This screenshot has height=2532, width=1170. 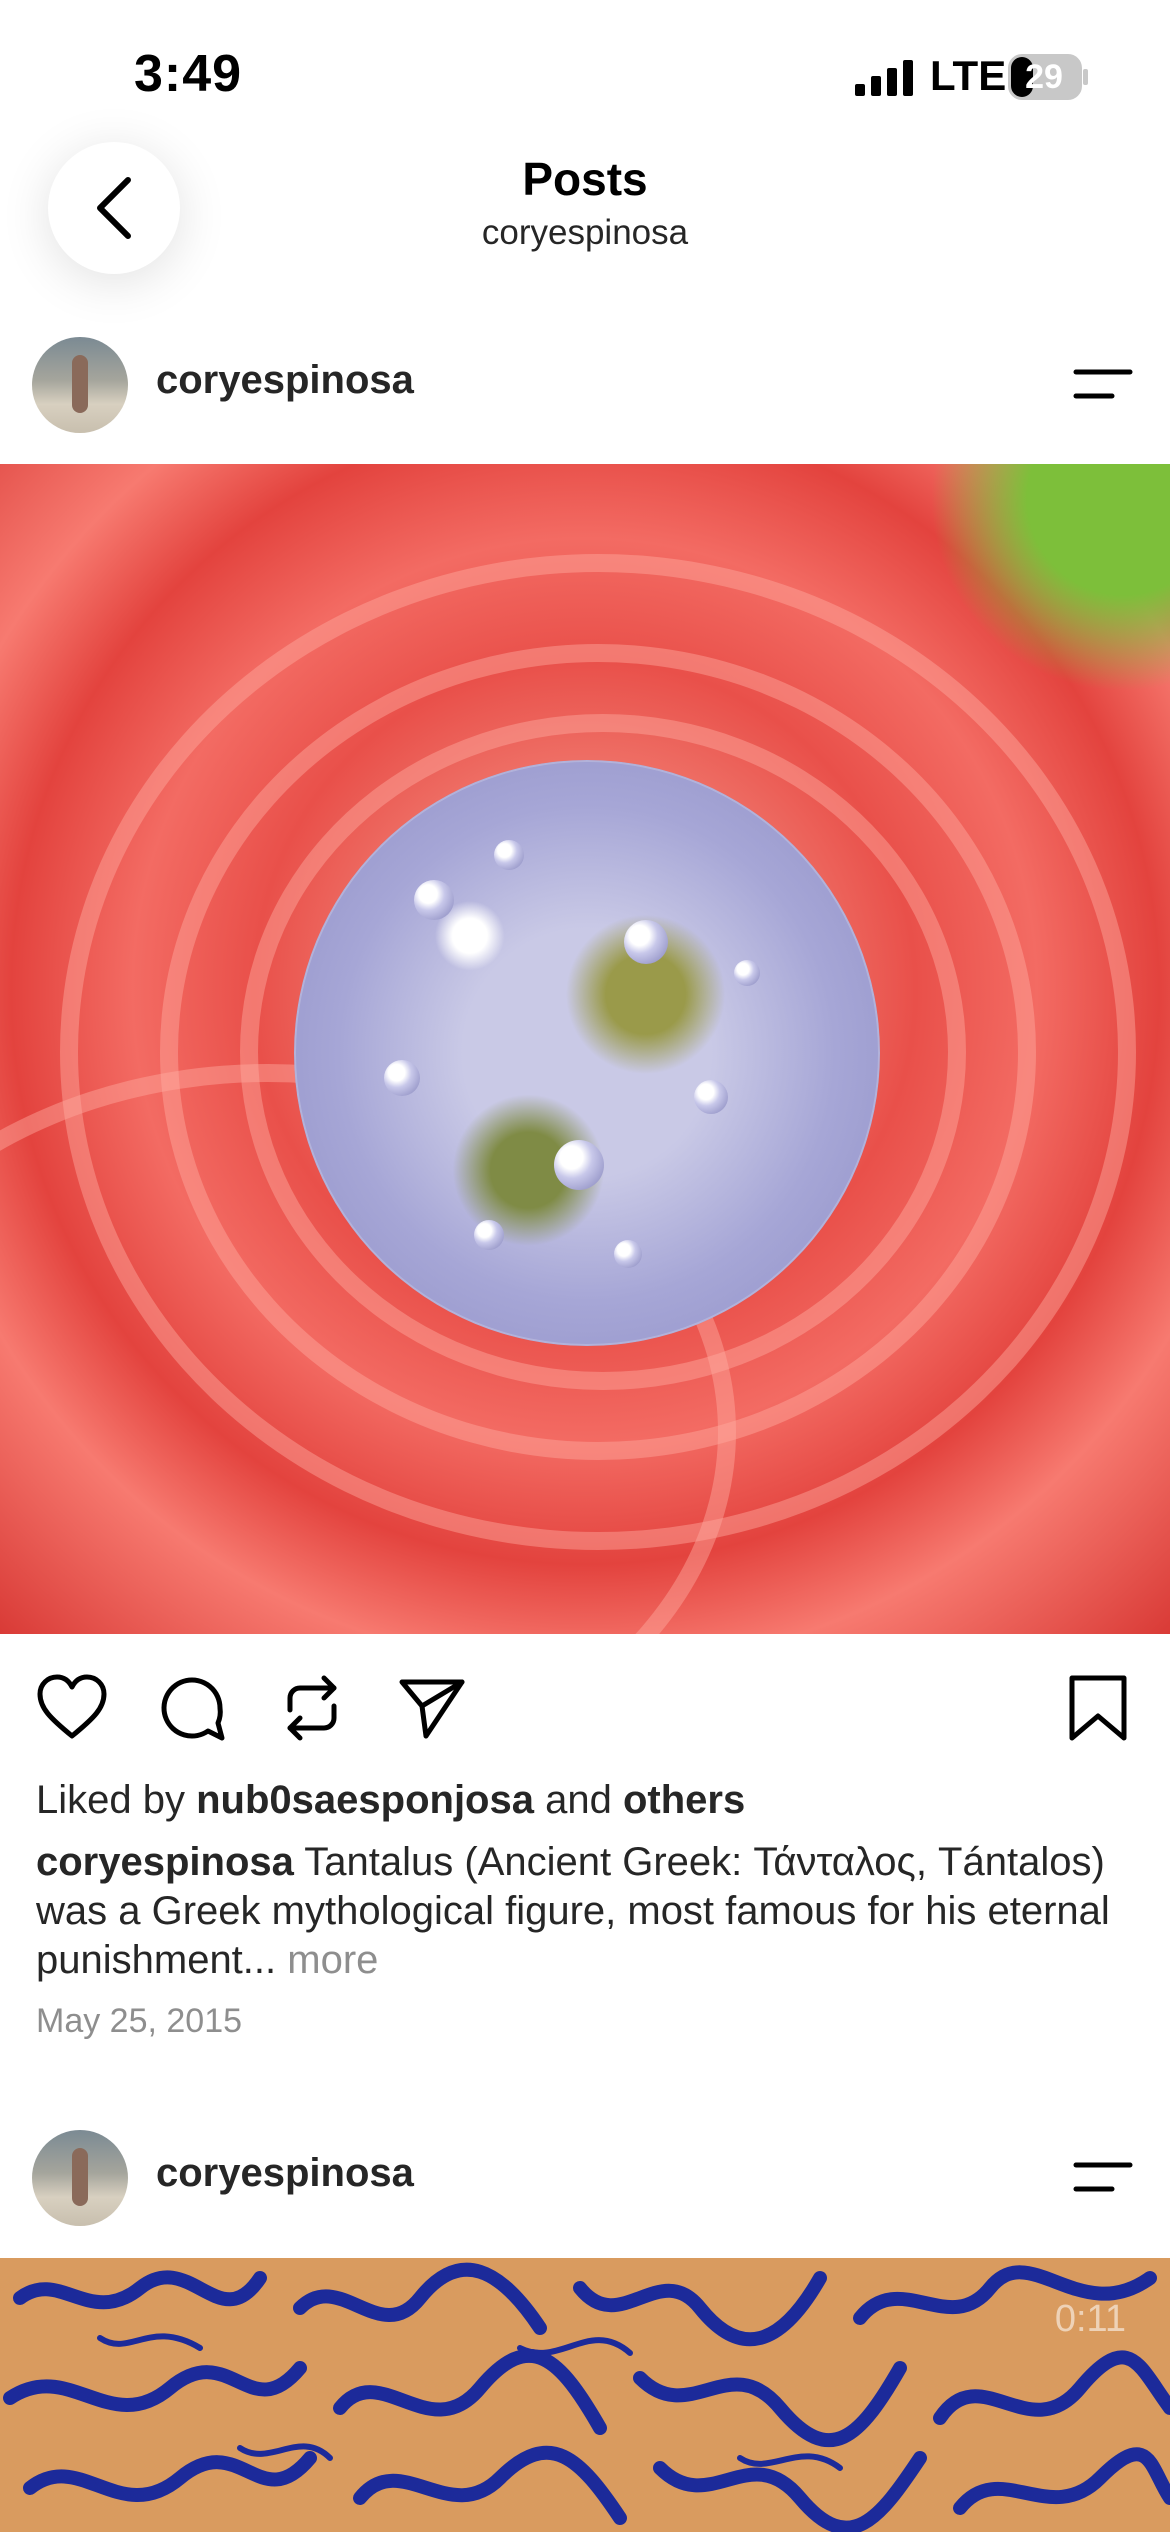 I want to click on comment-icon, so click(x=192, y=1708).